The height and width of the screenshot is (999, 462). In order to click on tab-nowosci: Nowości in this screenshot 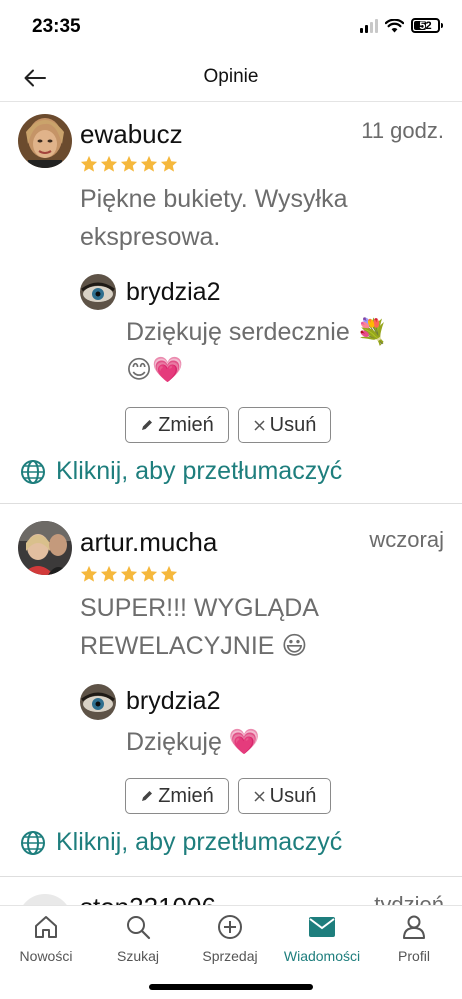, I will do `click(46, 938)`.